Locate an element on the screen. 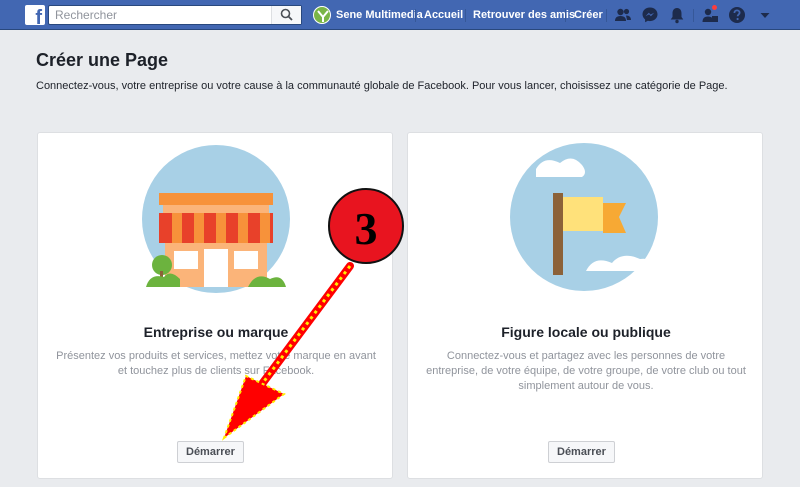 This screenshot has height=487, width=800. notification-badge is located at coordinates (714, 7).